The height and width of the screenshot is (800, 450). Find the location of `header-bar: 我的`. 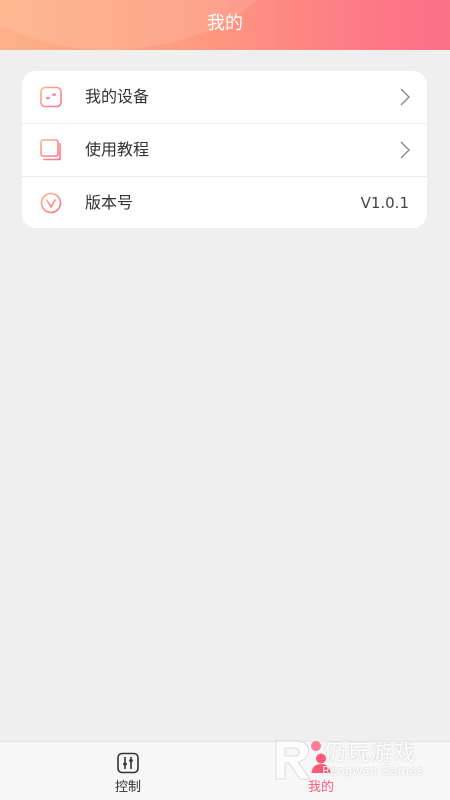

header-bar: 我的 is located at coordinates (225, 25).